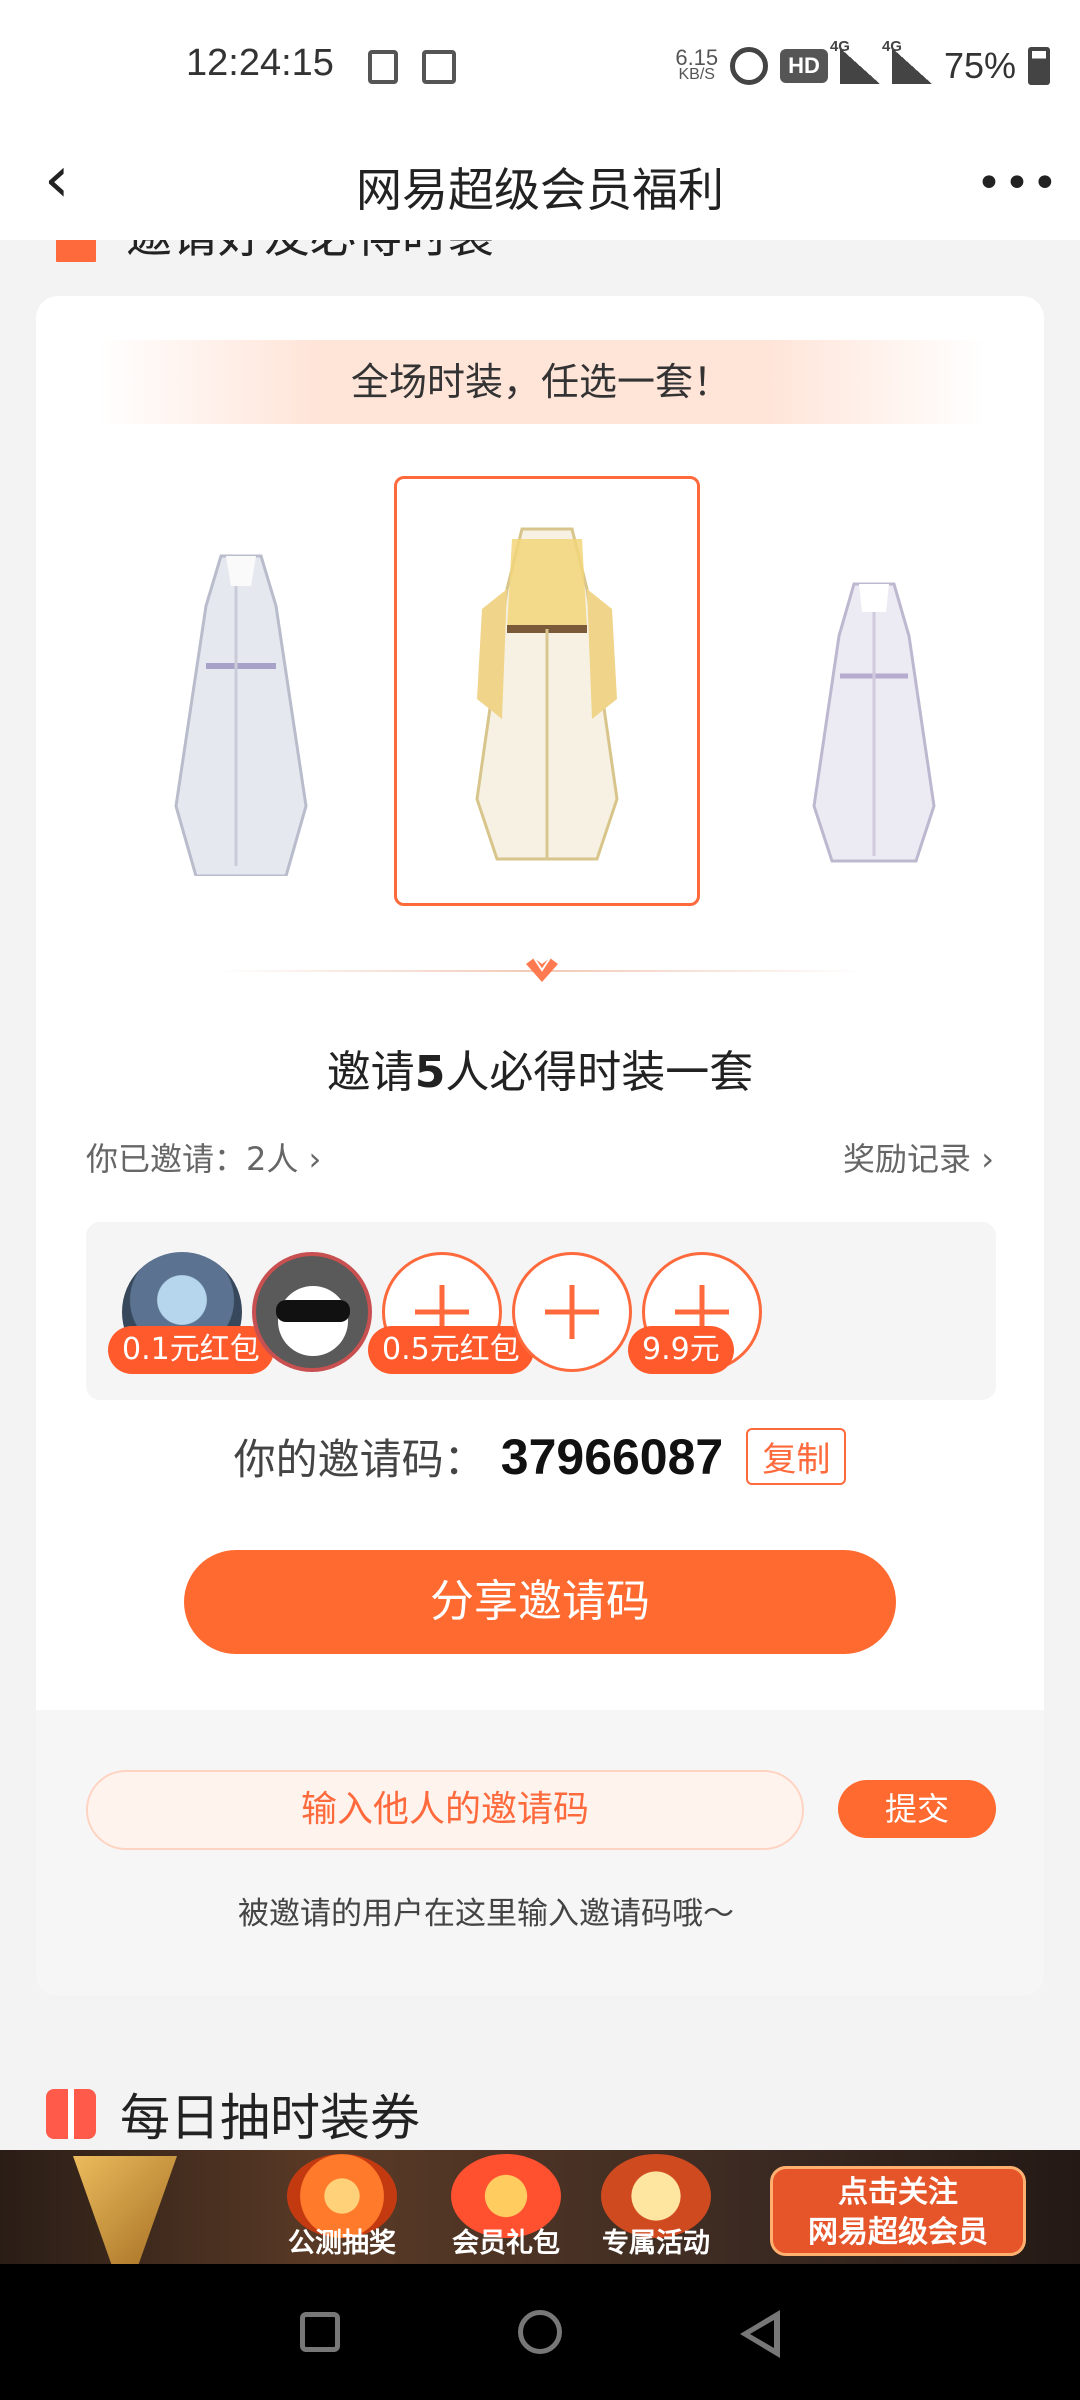  What do you see at coordinates (383, 67) in the screenshot?
I see `download-icon` at bounding box center [383, 67].